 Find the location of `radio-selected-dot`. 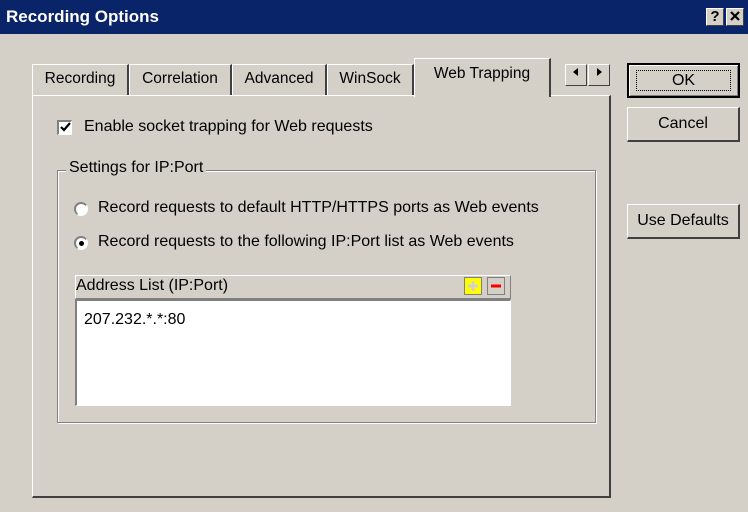

radio-selected-dot is located at coordinates (81, 243).